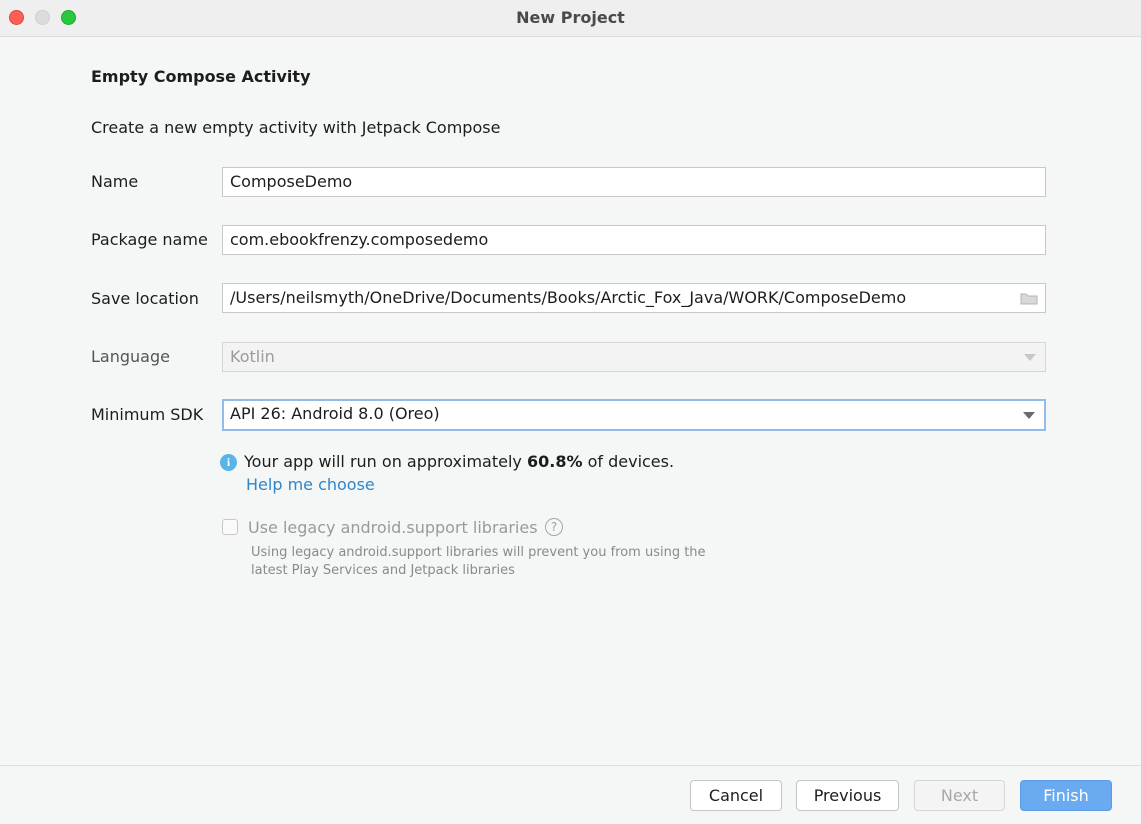 The image size is (1141, 824). Describe the element at coordinates (1029, 298) in the screenshot. I see `folder-icon` at that location.